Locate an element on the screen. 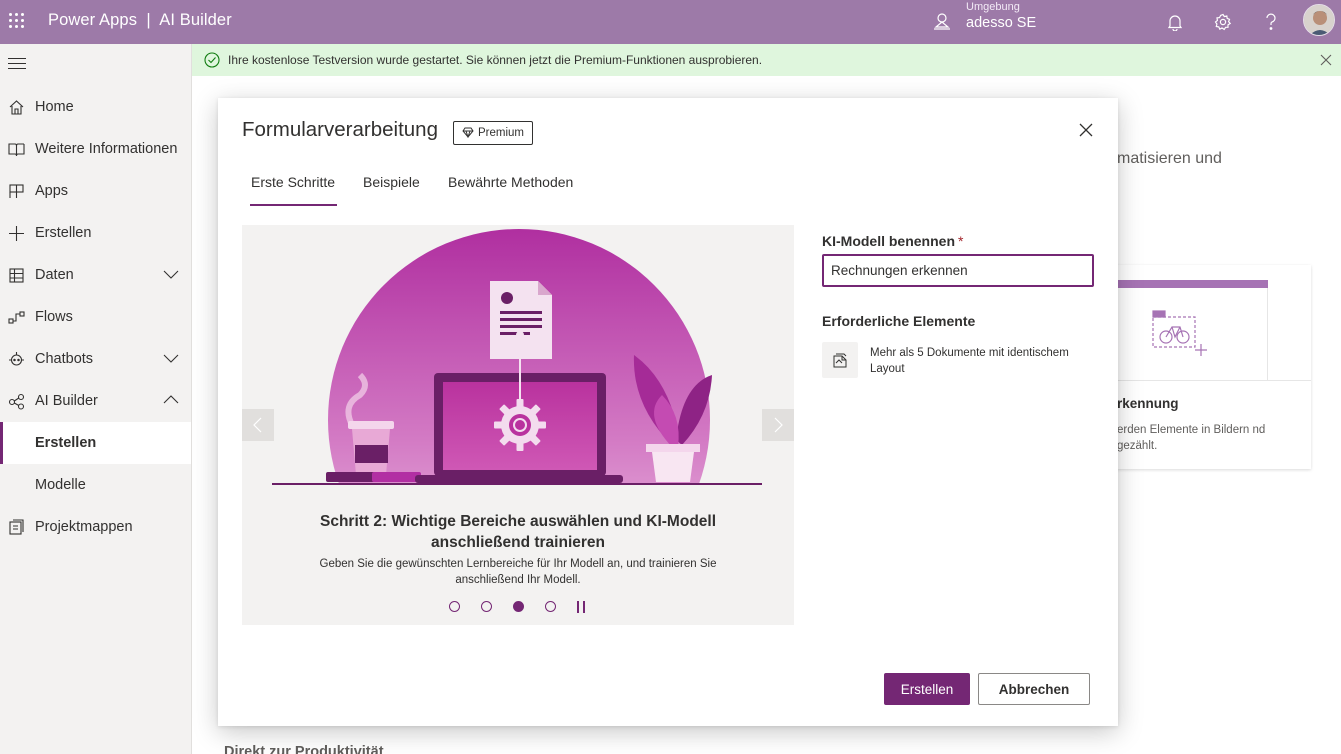  apps-icon is located at coordinates (16, 191).